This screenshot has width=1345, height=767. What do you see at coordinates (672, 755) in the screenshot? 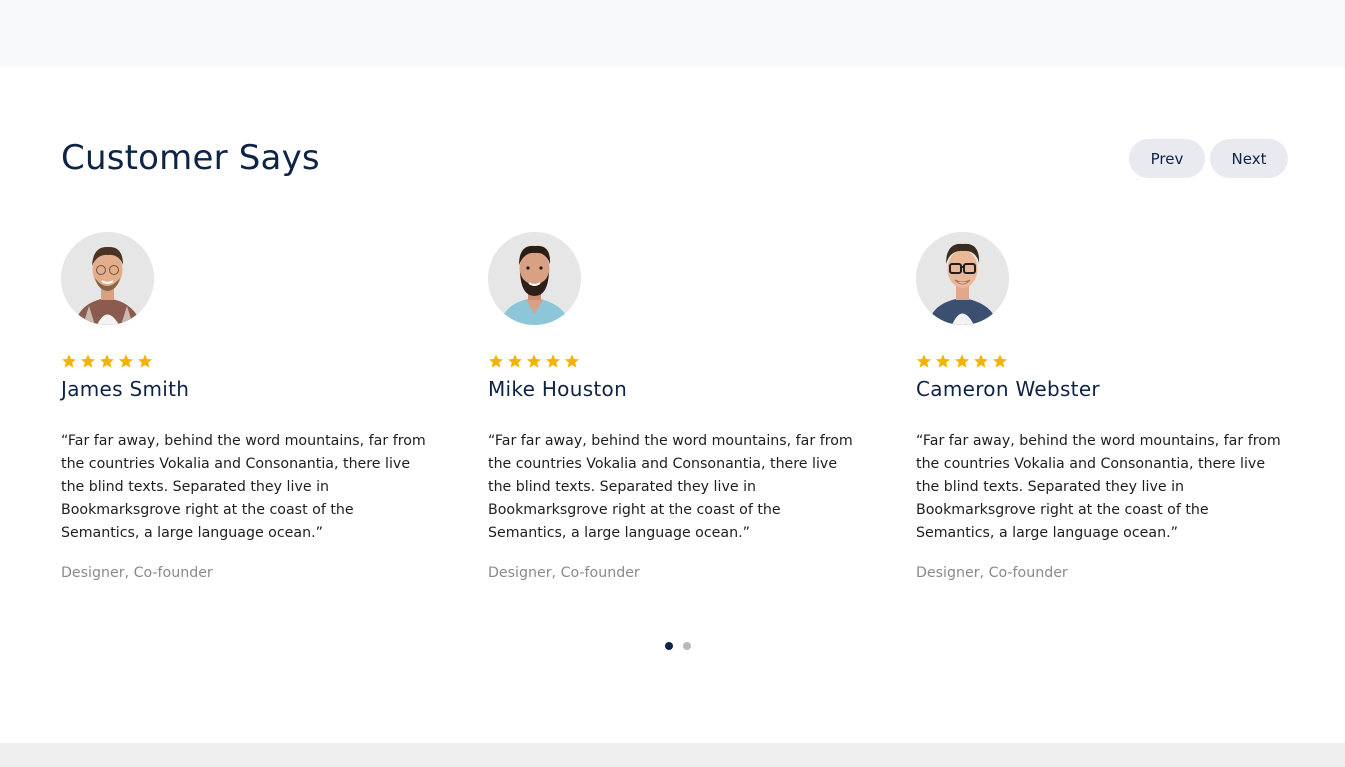
I see `bottom-band` at bounding box center [672, 755].